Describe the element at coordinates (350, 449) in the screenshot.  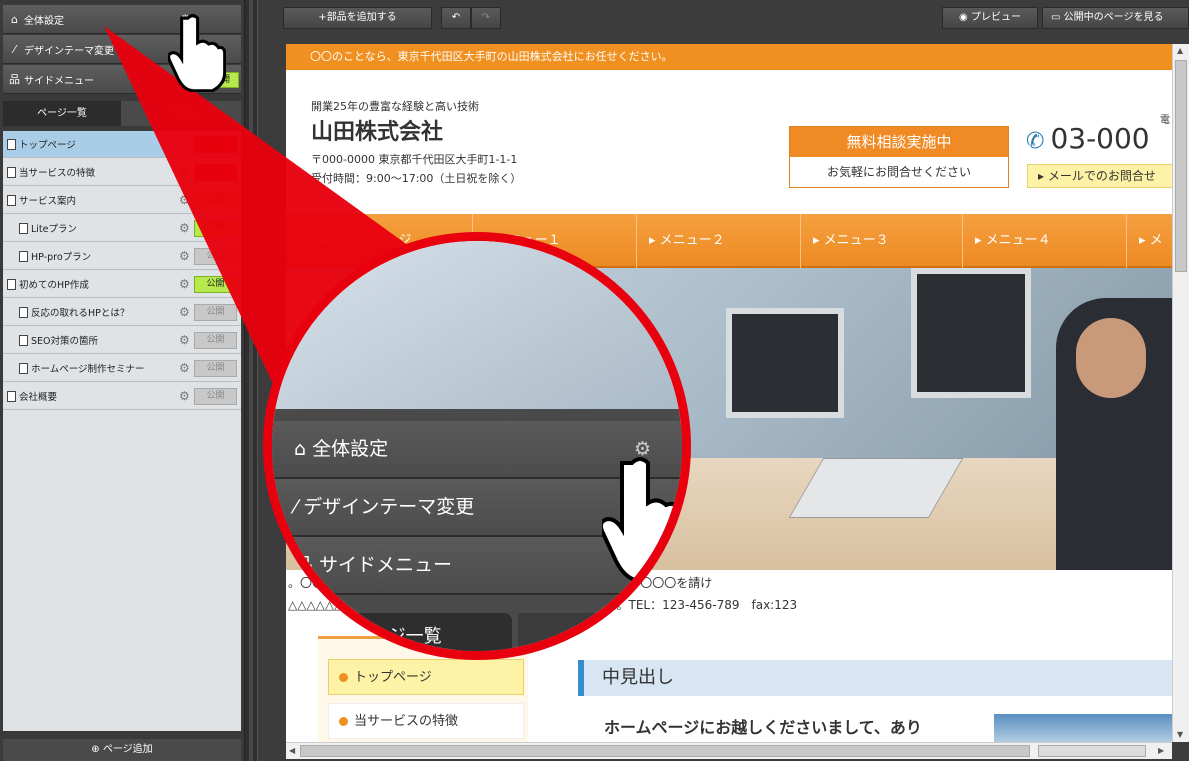
I see `magnified-label: 全体設定` at that location.